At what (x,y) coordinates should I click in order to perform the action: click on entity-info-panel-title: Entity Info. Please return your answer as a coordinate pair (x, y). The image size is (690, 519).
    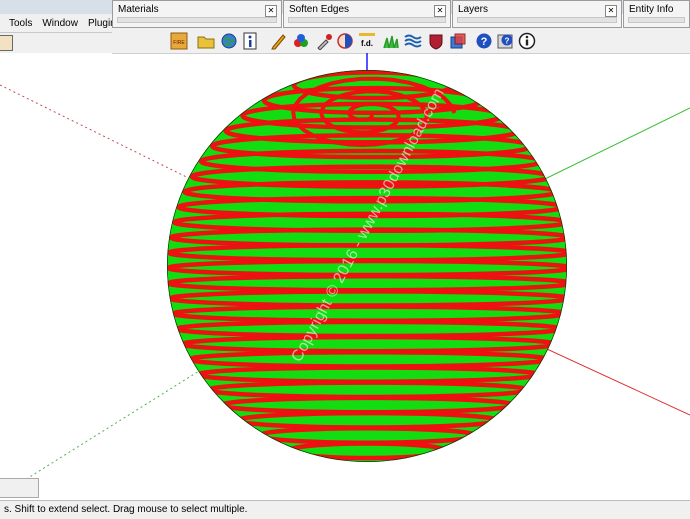
    Looking at the image, I should click on (651, 9).